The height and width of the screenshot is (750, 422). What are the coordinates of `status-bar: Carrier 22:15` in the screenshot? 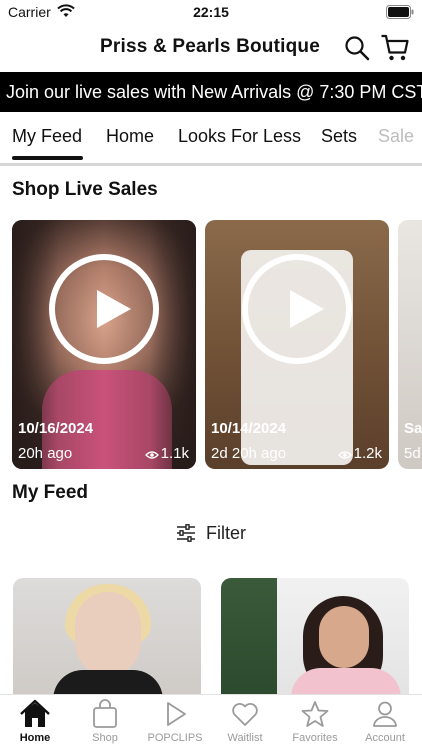 It's located at (211, 13).